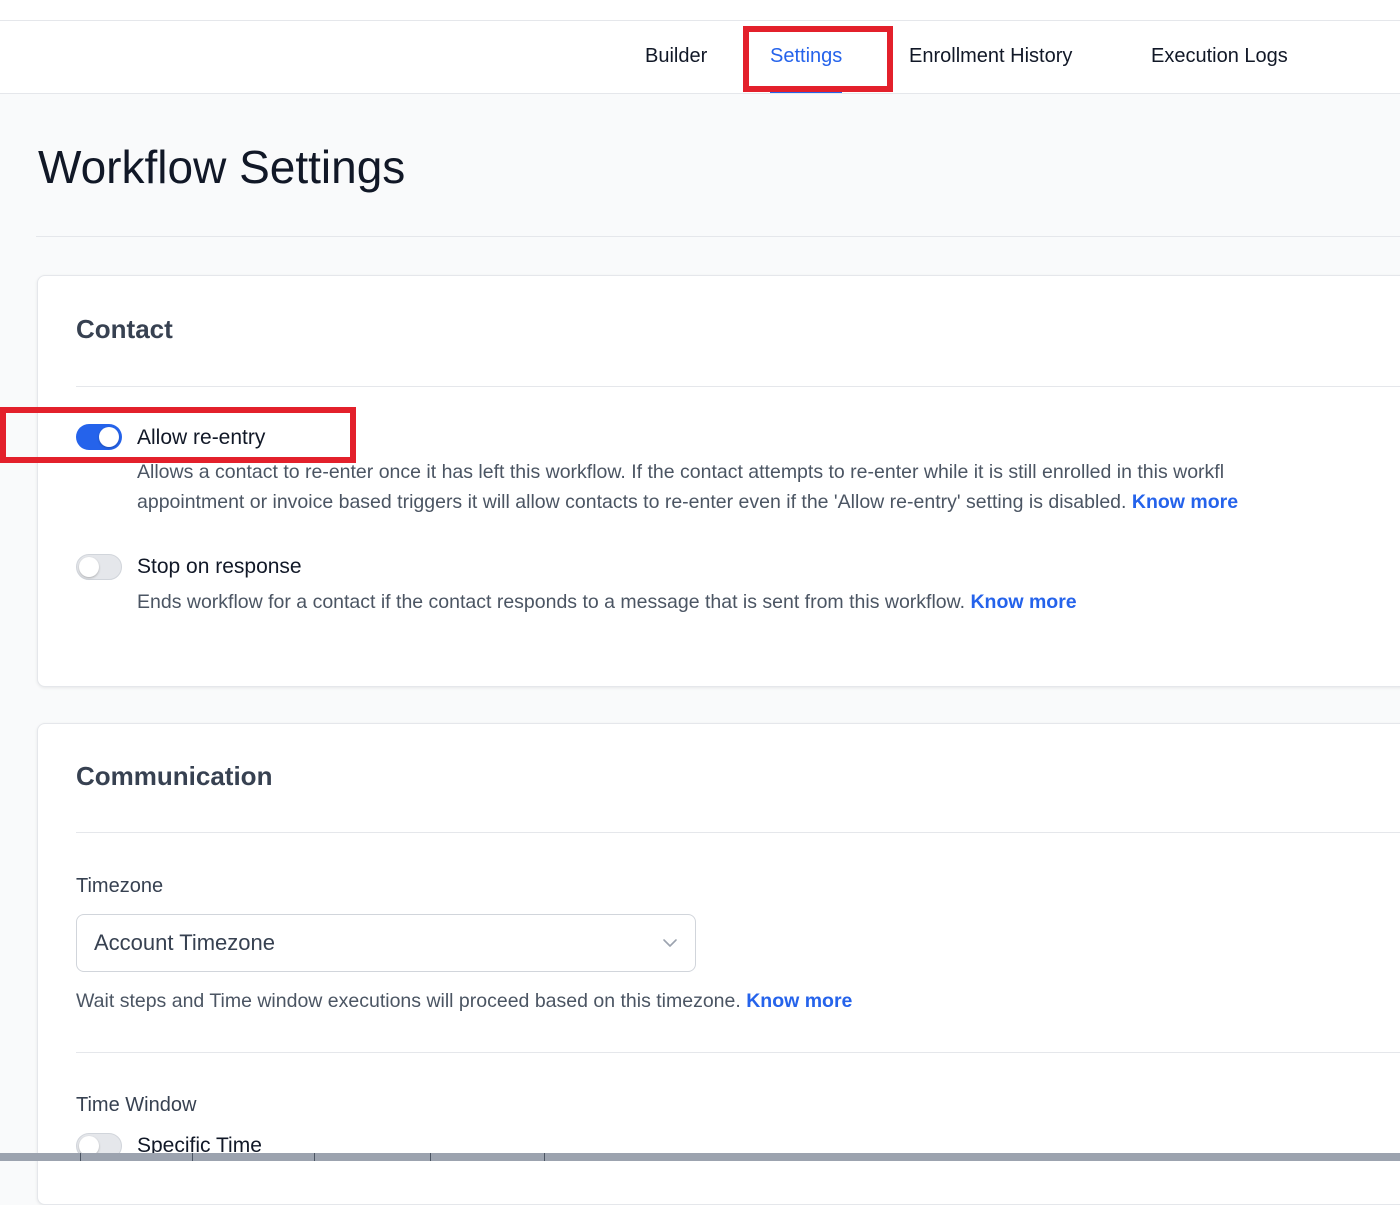 The image size is (1400, 1205). What do you see at coordinates (670, 943) in the screenshot?
I see `chevron-down-icon` at bounding box center [670, 943].